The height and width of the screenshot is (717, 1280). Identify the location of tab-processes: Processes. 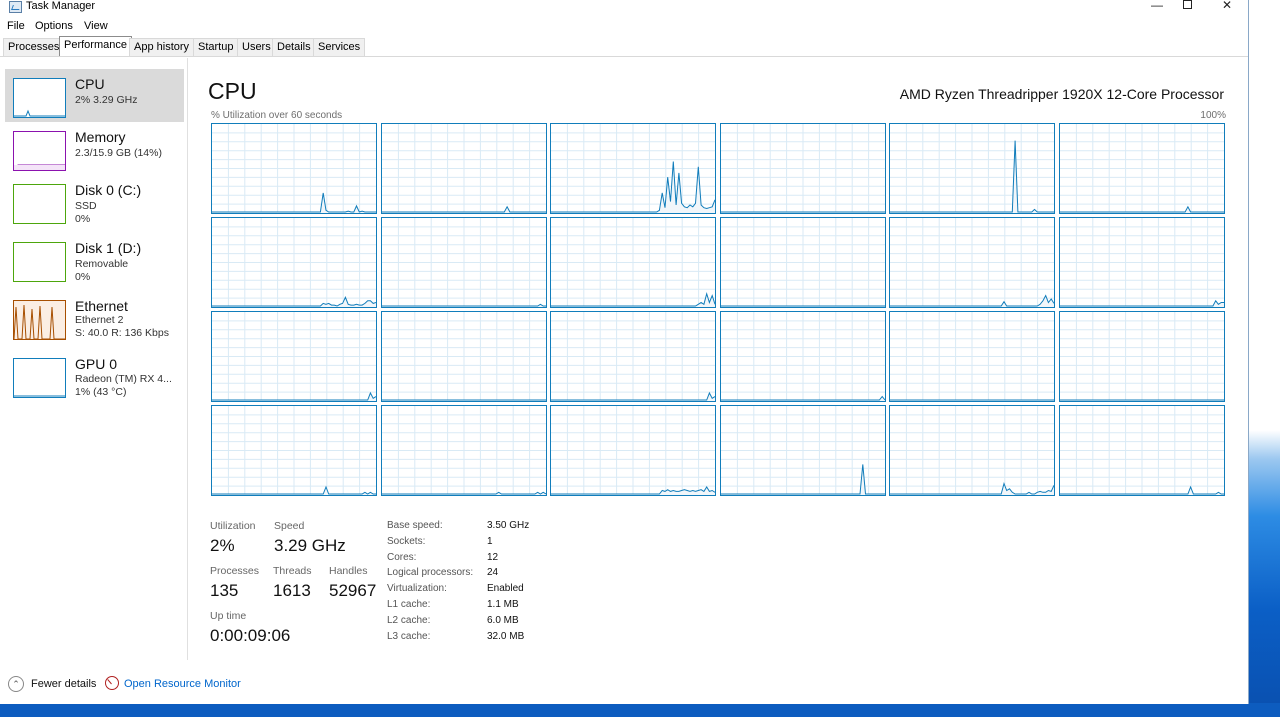
(34, 47).